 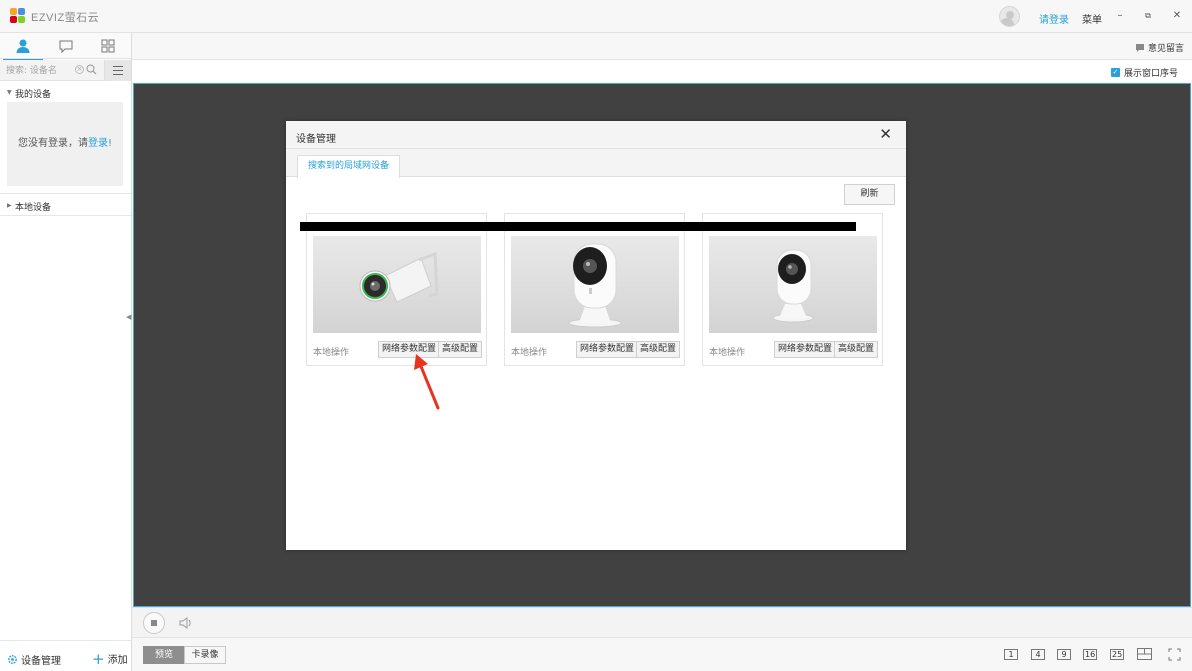 What do you see at coordinates (205, 655) in the screenshot?
I see `tab-card-recording: 卡录像` at bounding box center [205, 655].